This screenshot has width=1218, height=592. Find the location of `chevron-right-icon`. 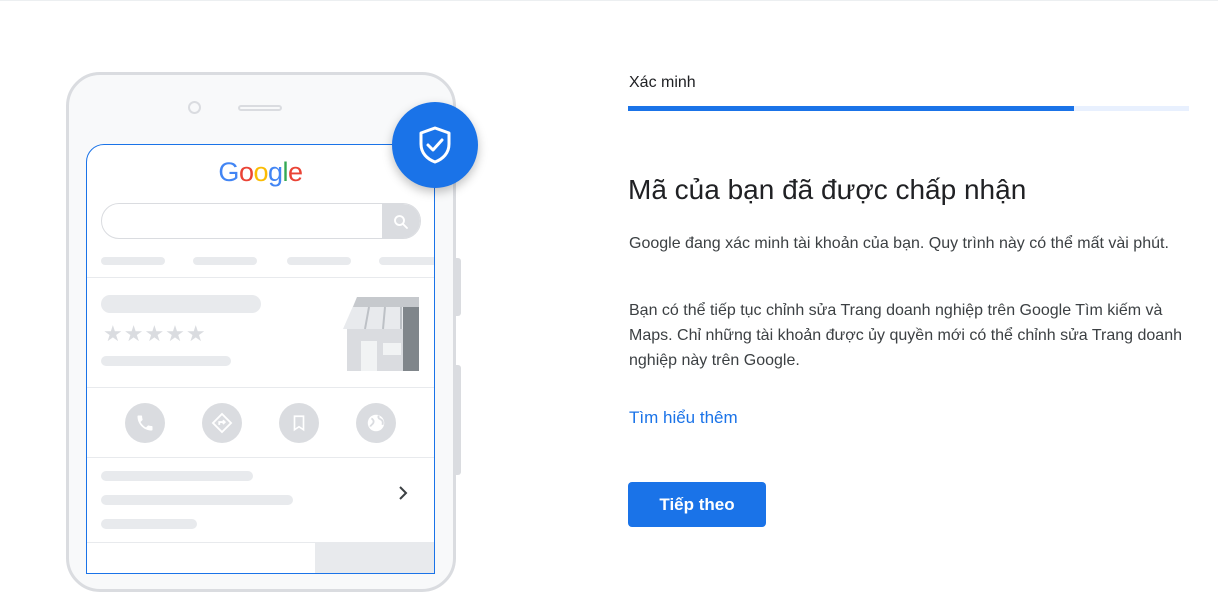

chevron-right-icon is located at coordinates (403, 493).